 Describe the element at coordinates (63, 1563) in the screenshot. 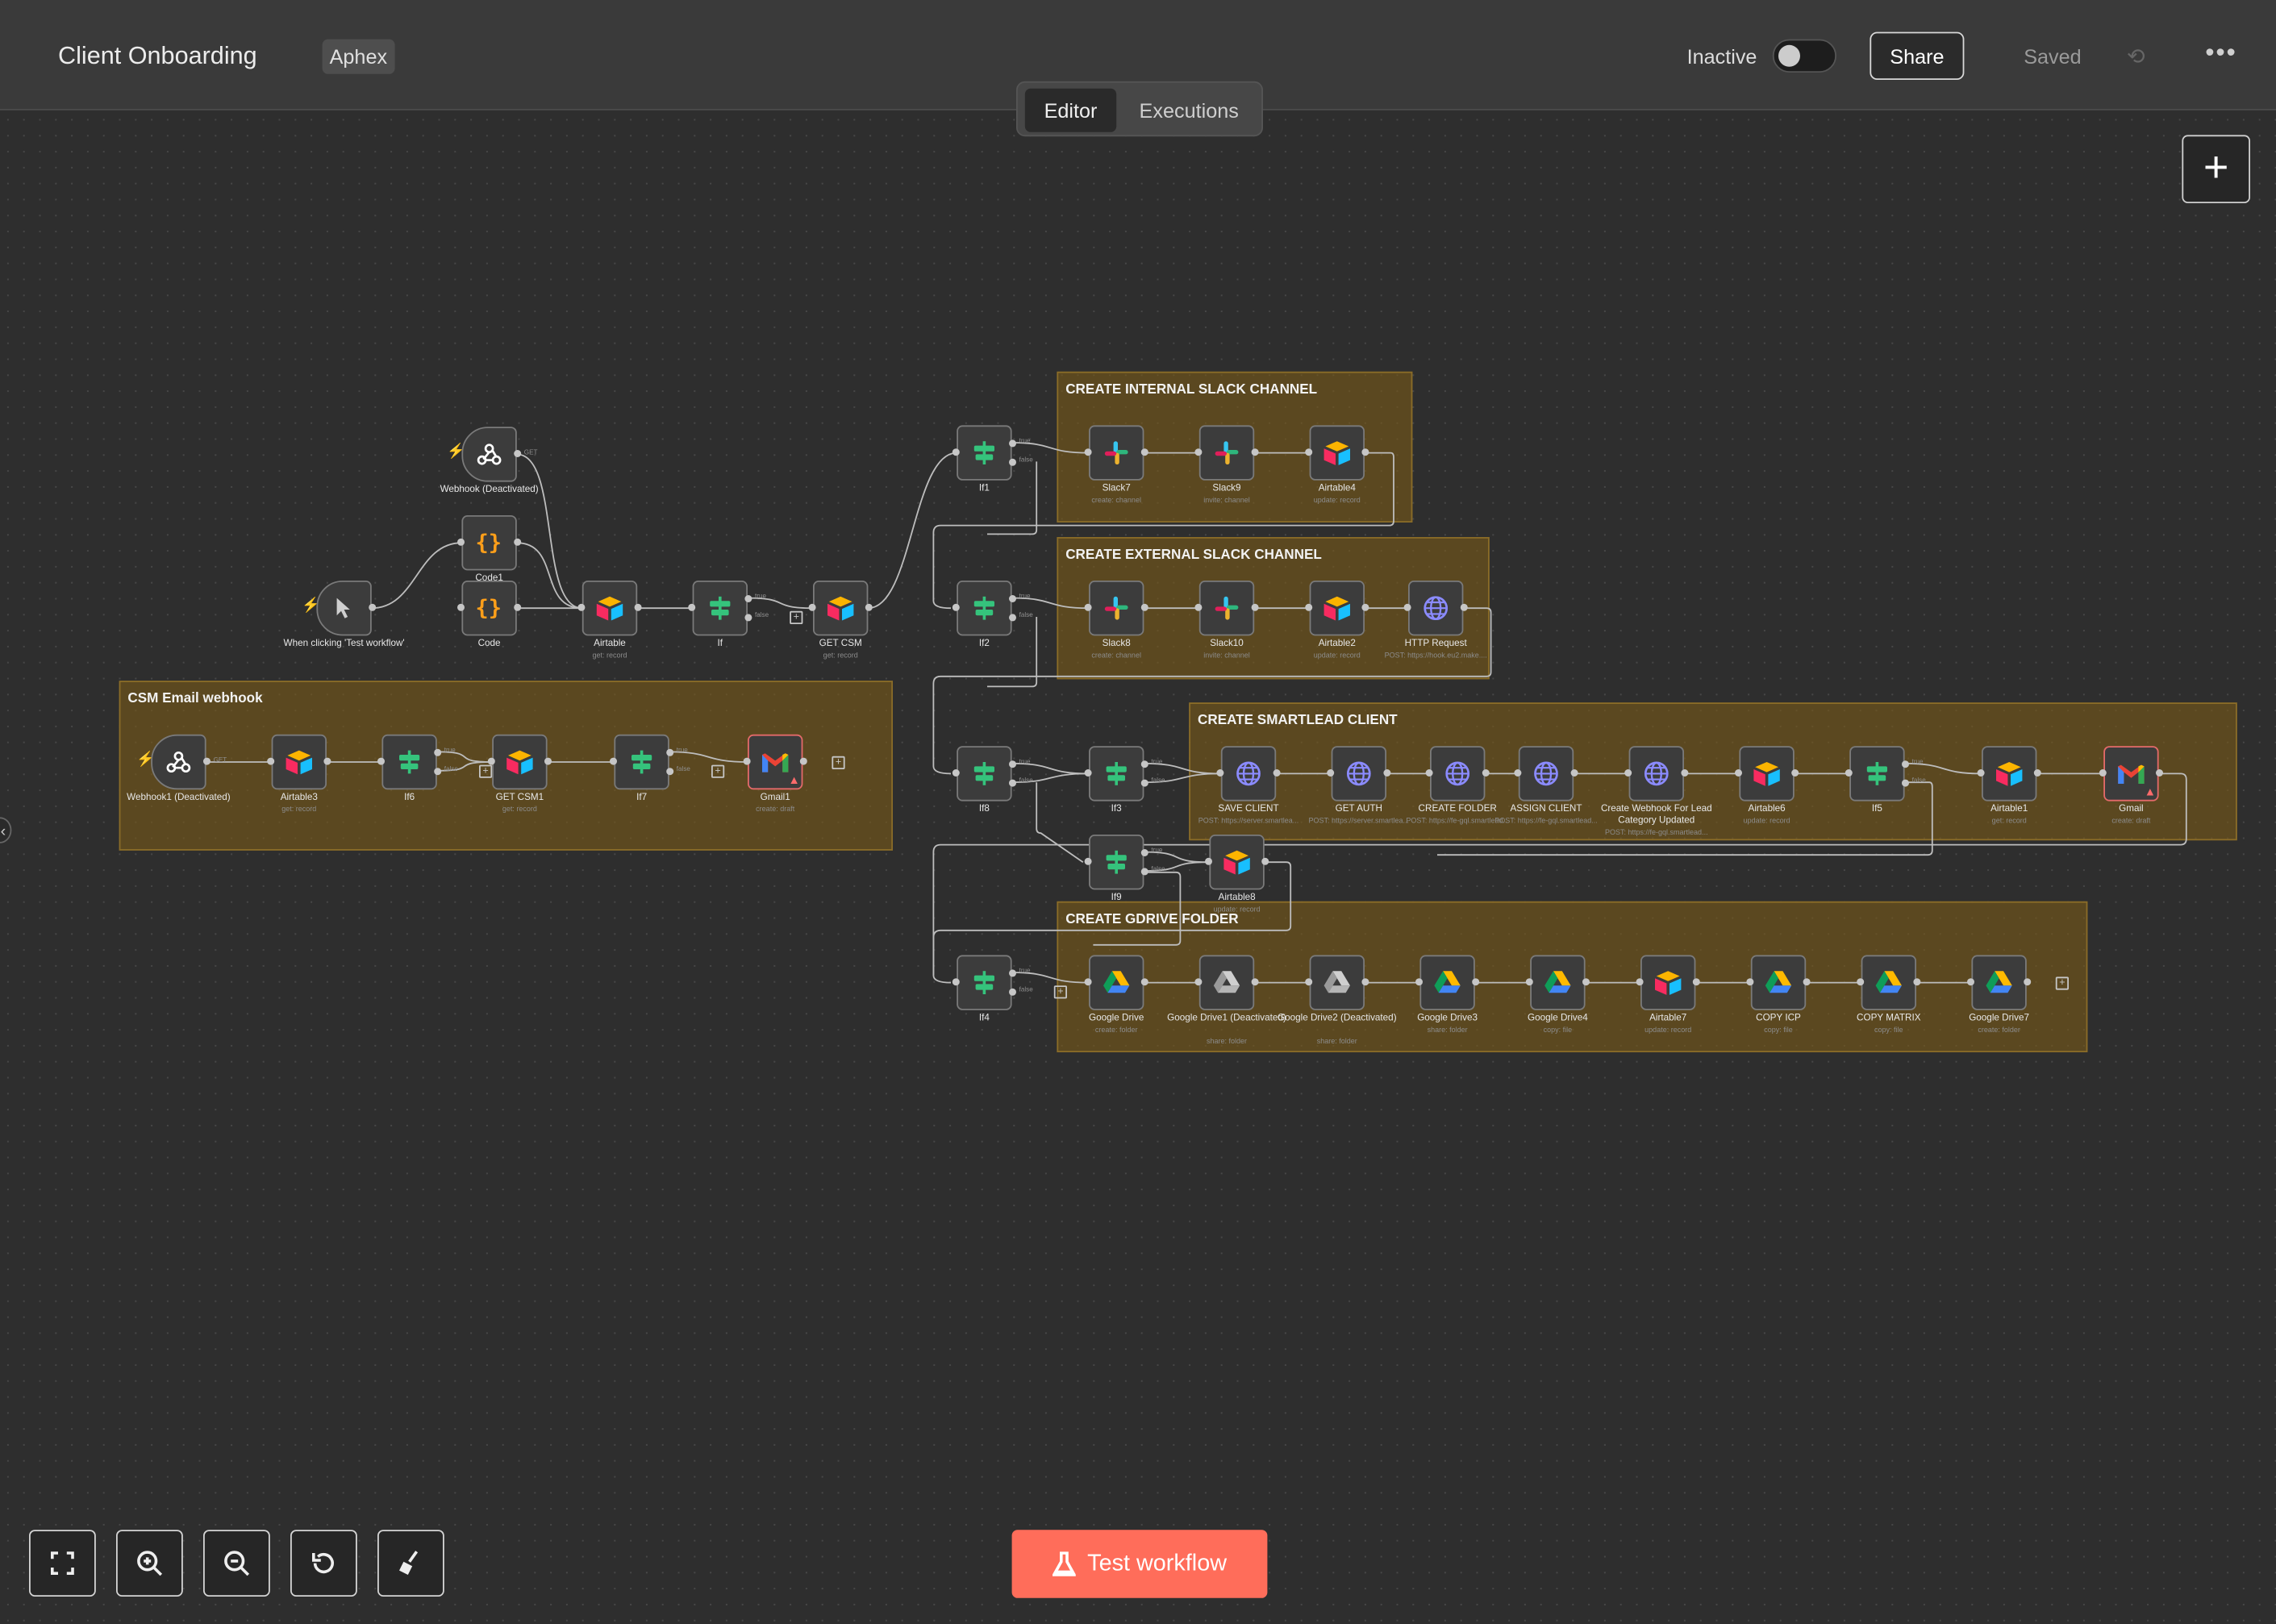

I see `zoom-to-fit-button` at that location.